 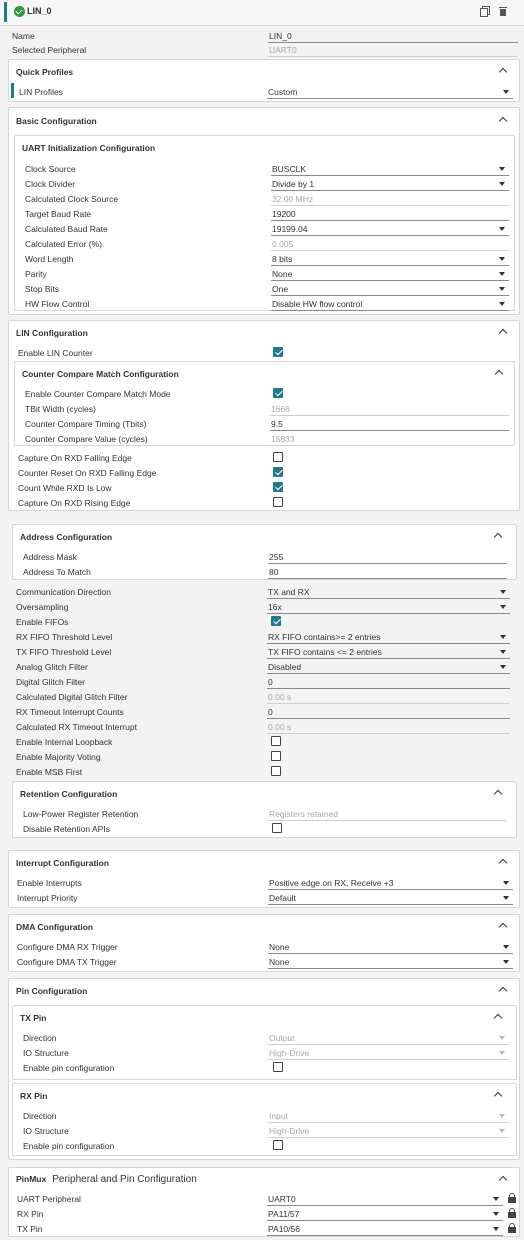 I want to click on enable-majority-voting-label: Enable Majority Voting, so click(x=58, y=757).